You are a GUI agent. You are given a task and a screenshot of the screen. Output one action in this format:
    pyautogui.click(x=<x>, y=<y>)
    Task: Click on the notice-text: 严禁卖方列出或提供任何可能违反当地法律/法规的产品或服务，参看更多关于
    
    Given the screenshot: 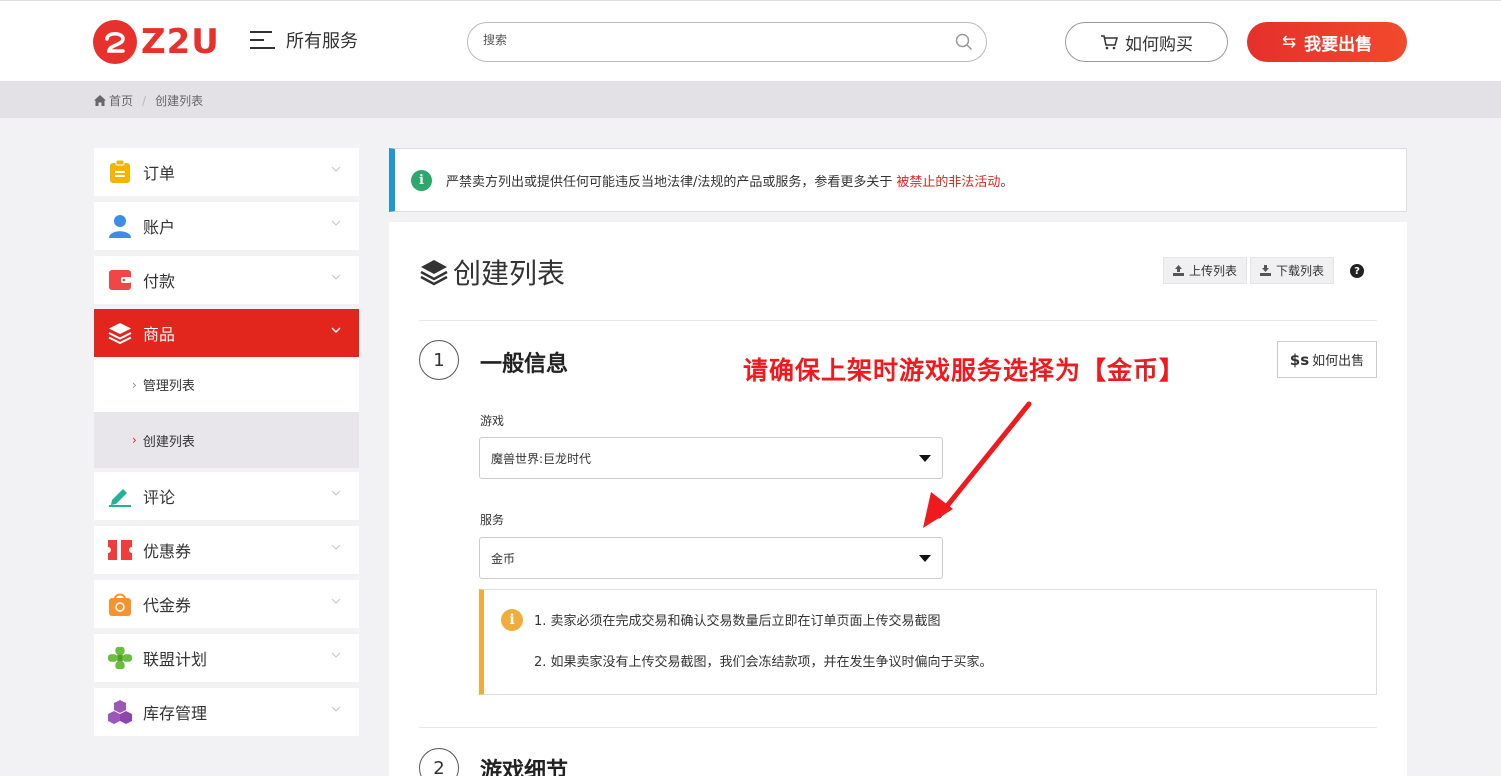 What is the action you would take?
    pyautogui.click(x=669, y=182)
    